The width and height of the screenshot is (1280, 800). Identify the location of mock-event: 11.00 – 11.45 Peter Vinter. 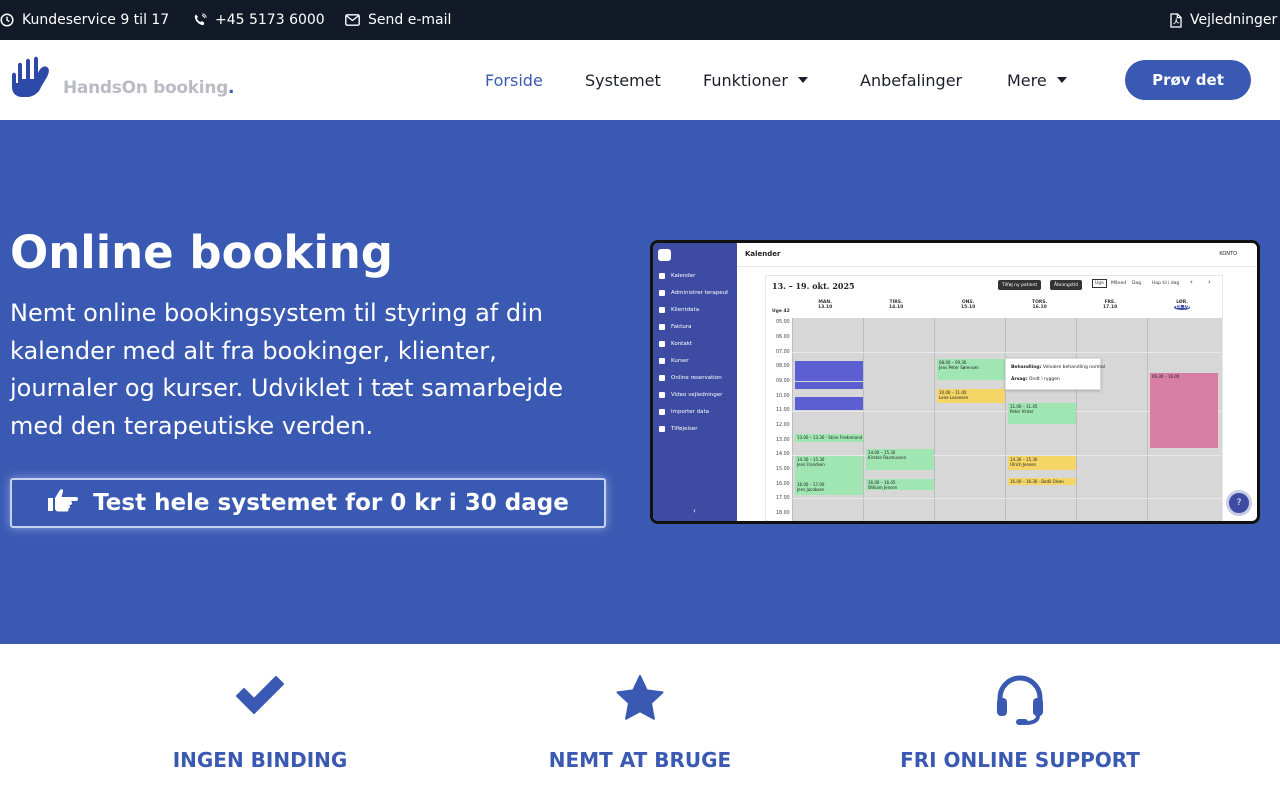
(1042, 413).